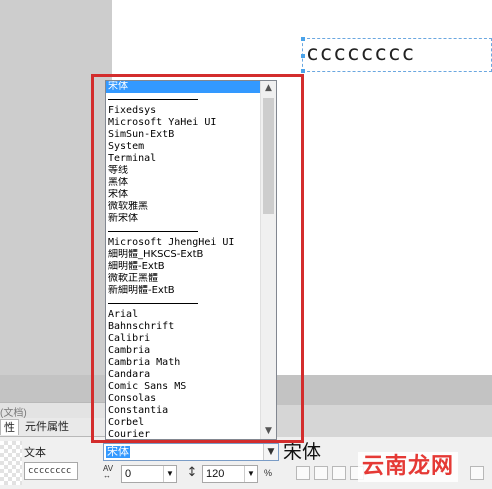 This screenshot has height=489, width=492. Describe the element at coordinates (184, 339) in the screenshot. I see `font-list-item: Calibri` at that location.